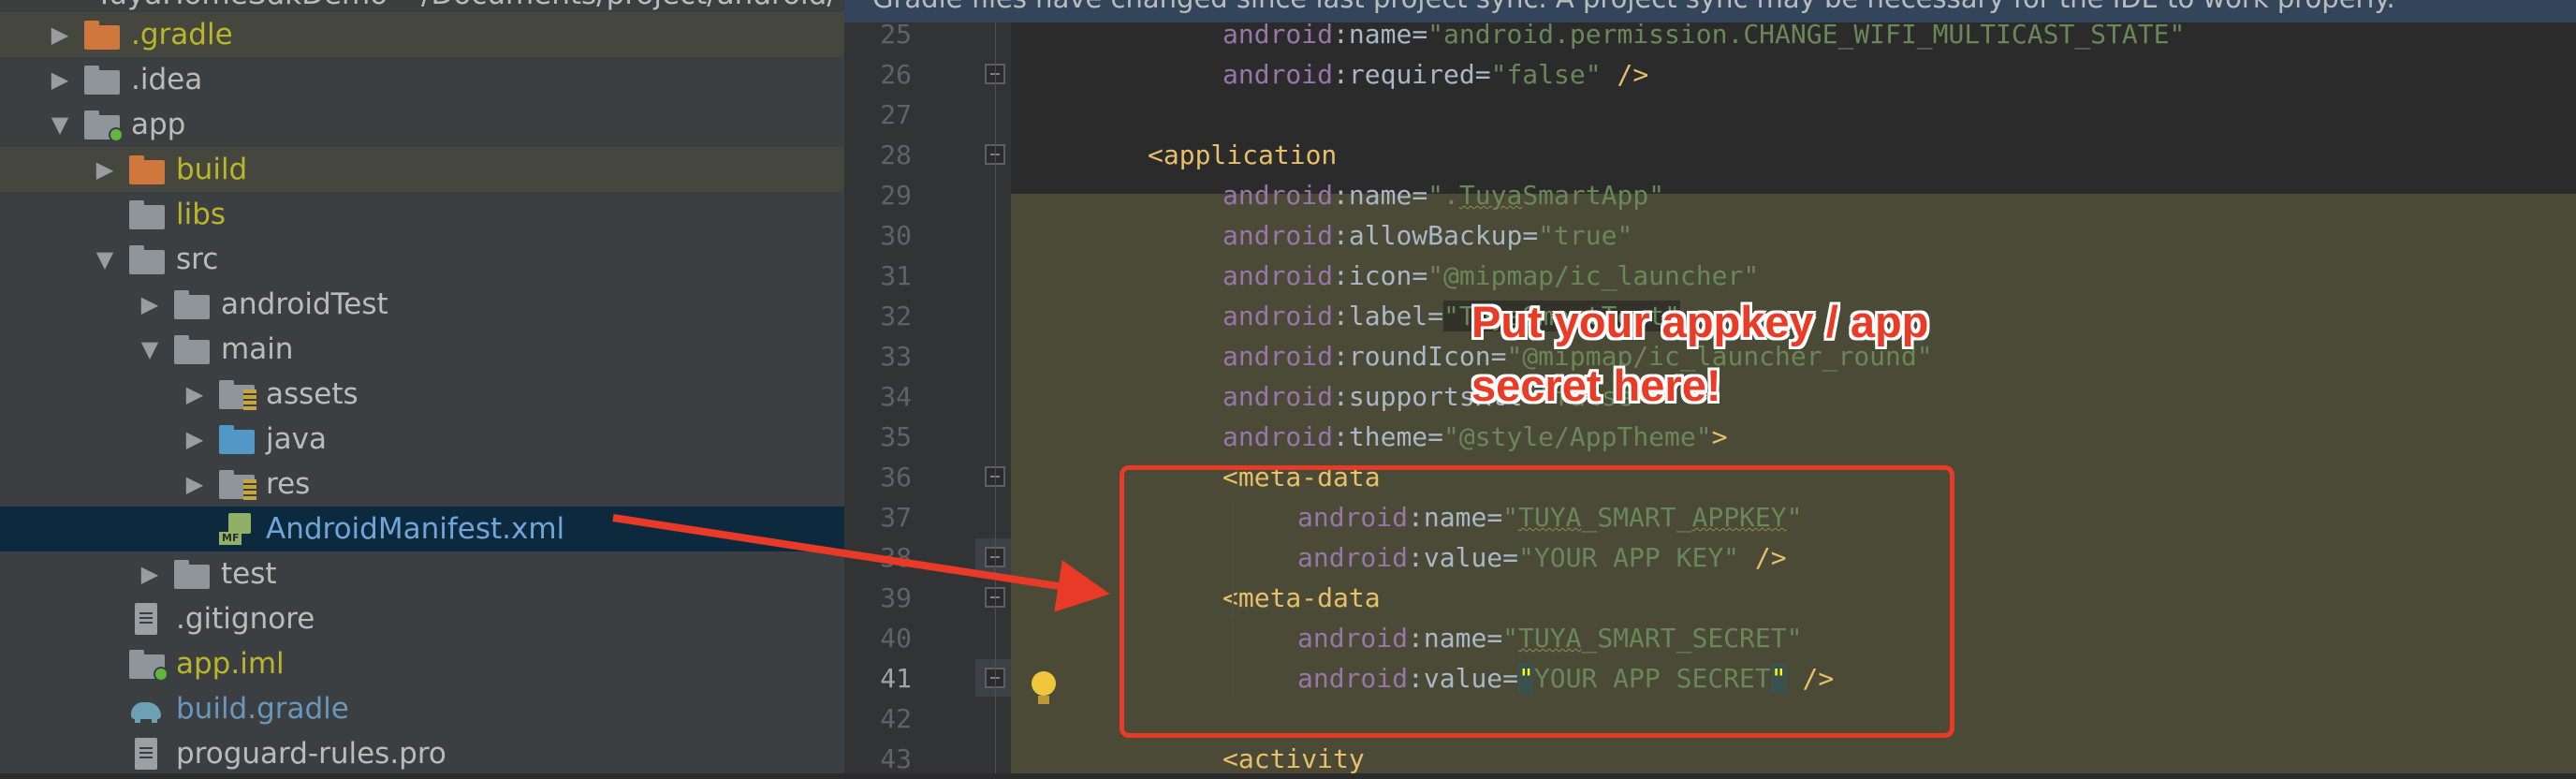 This screenshot has height=779, width=2576. Describe the element at coordinates (257, 349) in the screenshot. I see `tree-item-label: main` at that location.